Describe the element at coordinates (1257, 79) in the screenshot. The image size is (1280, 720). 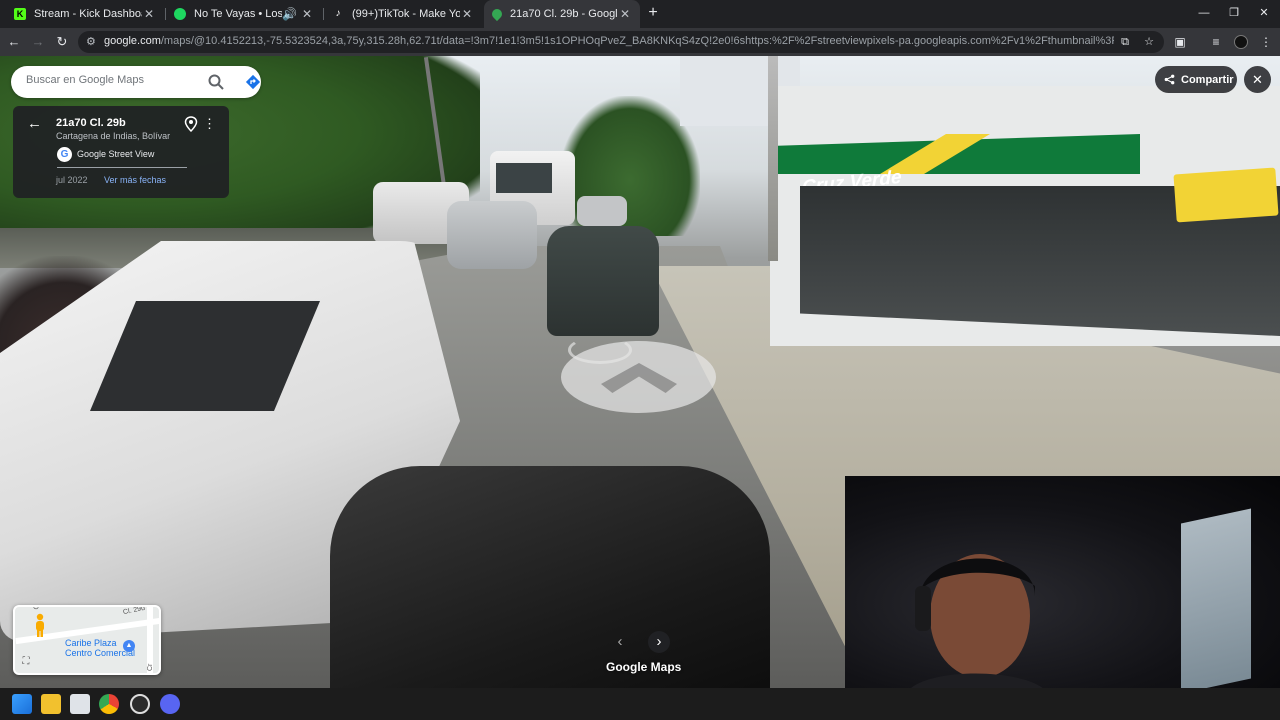
I see `close-street-view-button: ✕` at that location.